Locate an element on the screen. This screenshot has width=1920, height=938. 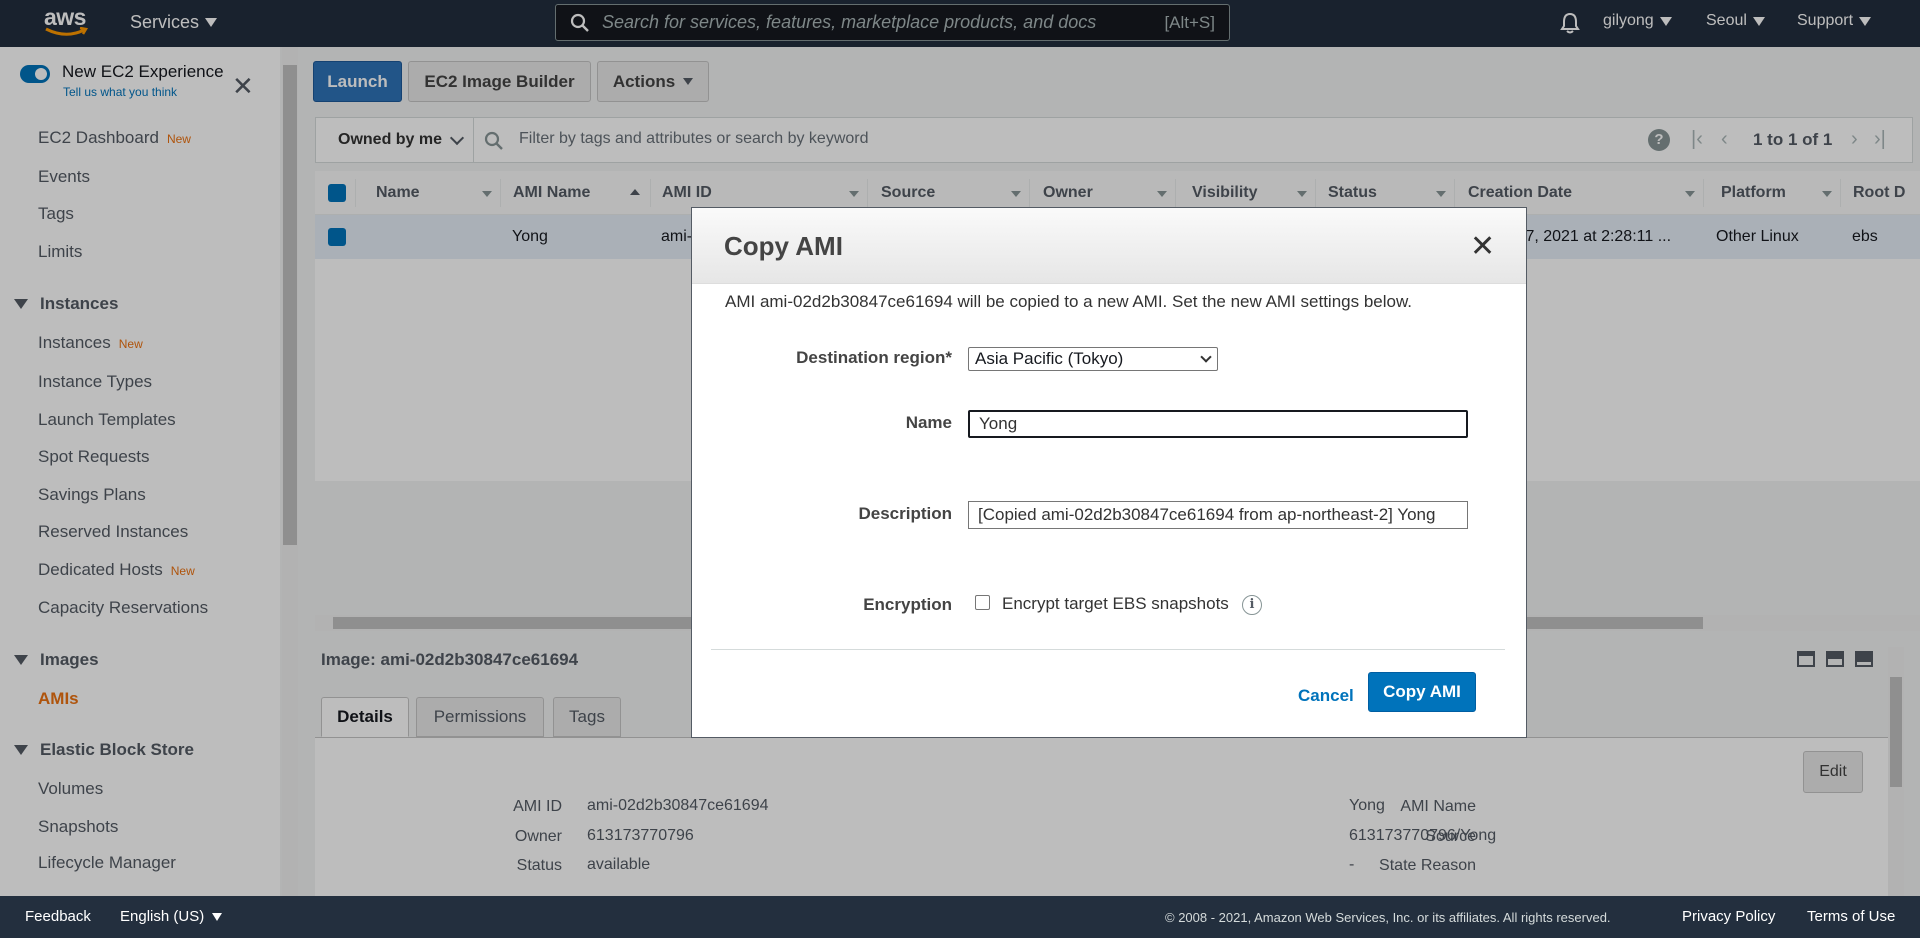
destination-region-select: Asia Pacific (Tokyo) is located at coordinates (1093, 359).